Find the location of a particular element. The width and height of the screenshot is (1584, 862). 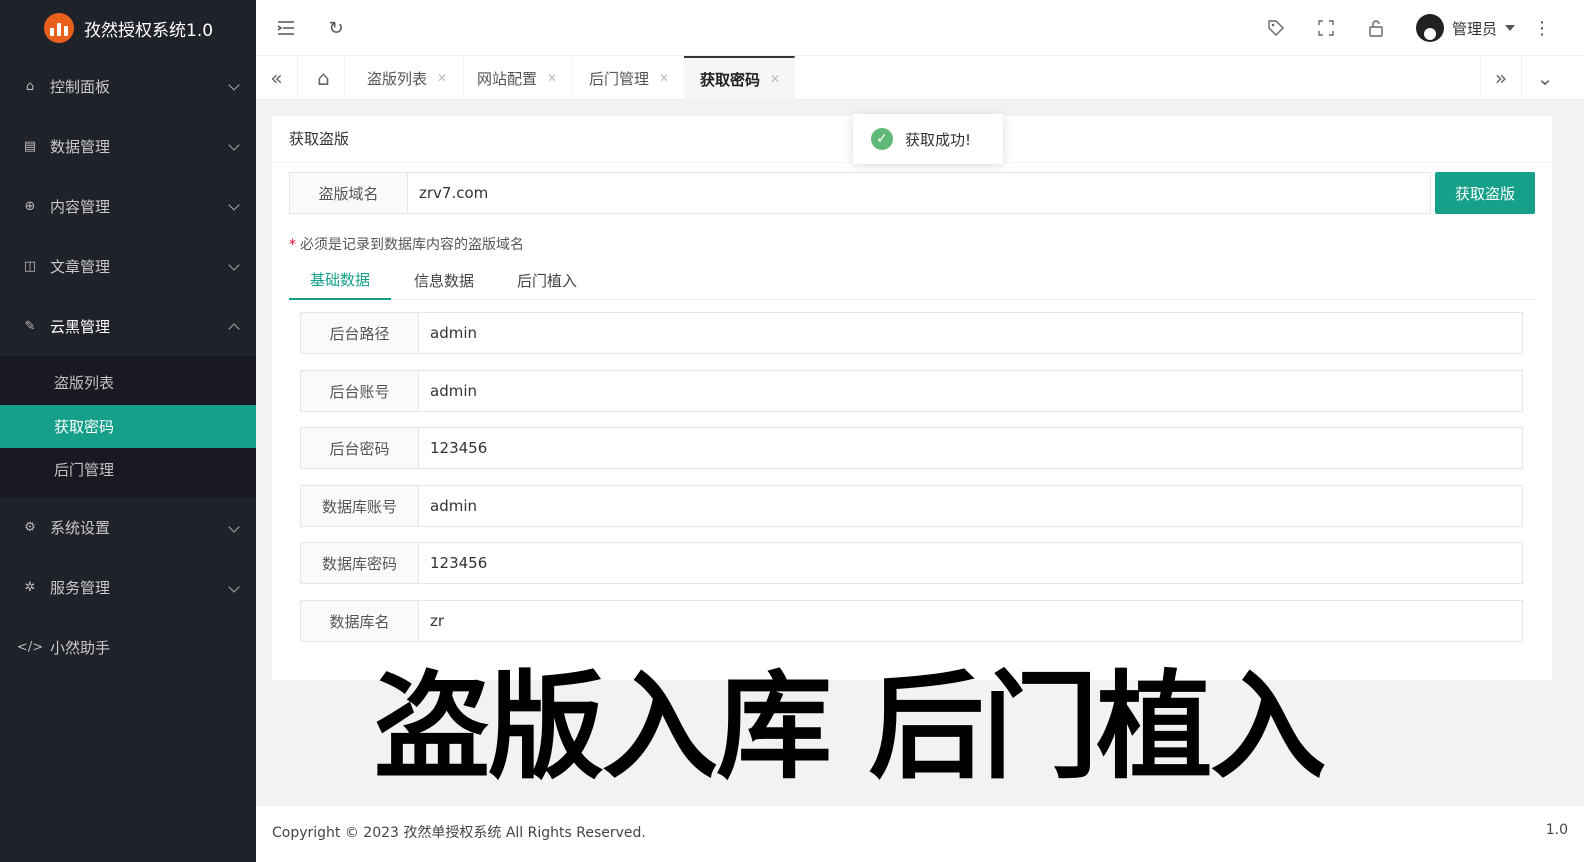

data-tabs: 基础数据 信息数据 后门植入 is located at coordinates (912, 280).